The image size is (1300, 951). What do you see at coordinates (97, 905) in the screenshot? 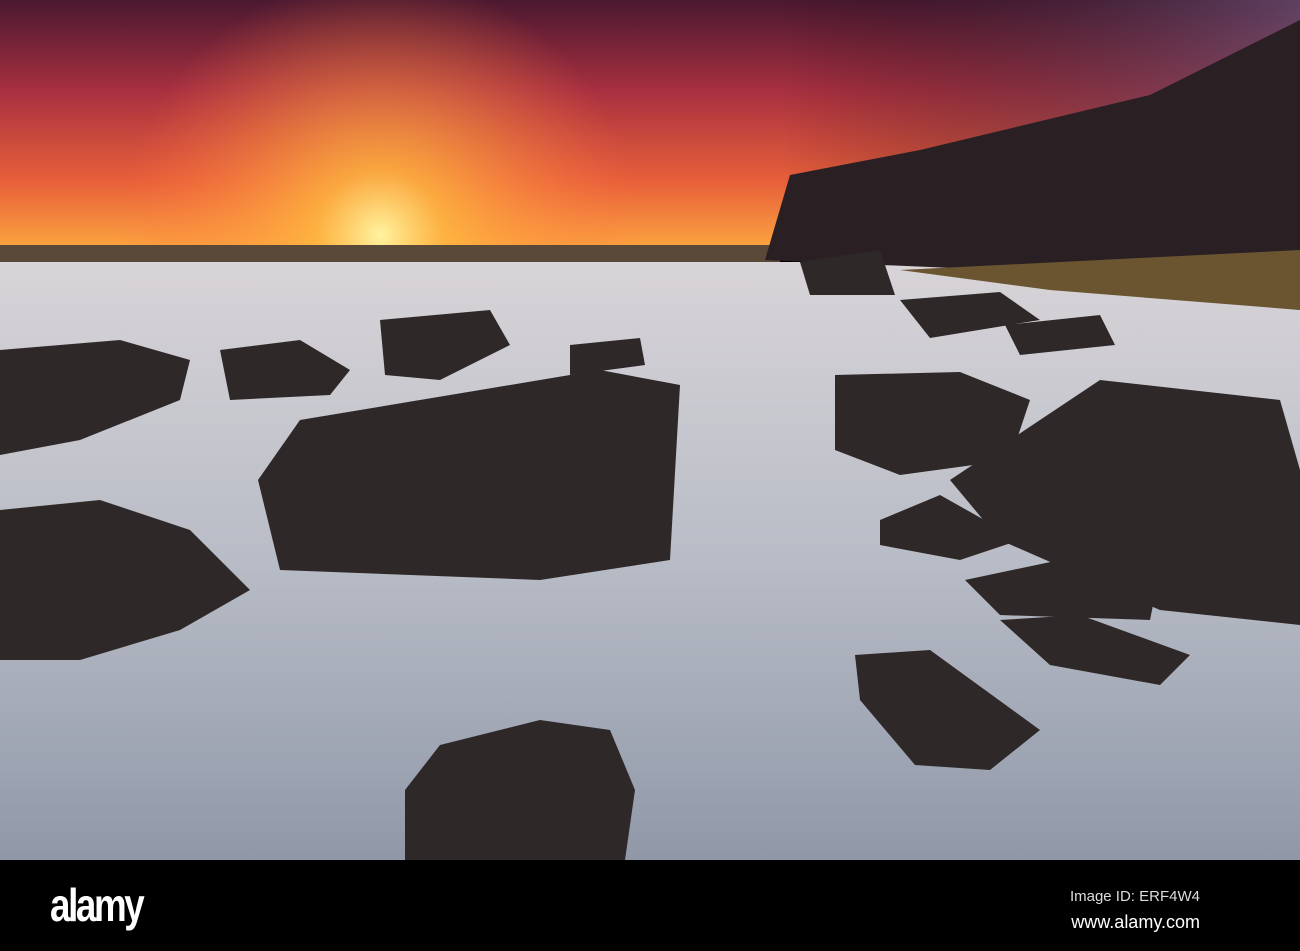
I see `alamy-logo: alamy` at bounding box center [97, 905].